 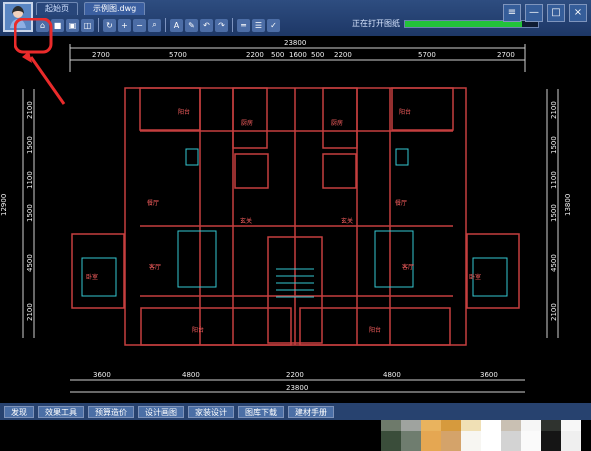 I want to click on layers-icon: ☰, so click(x=258, y=25).